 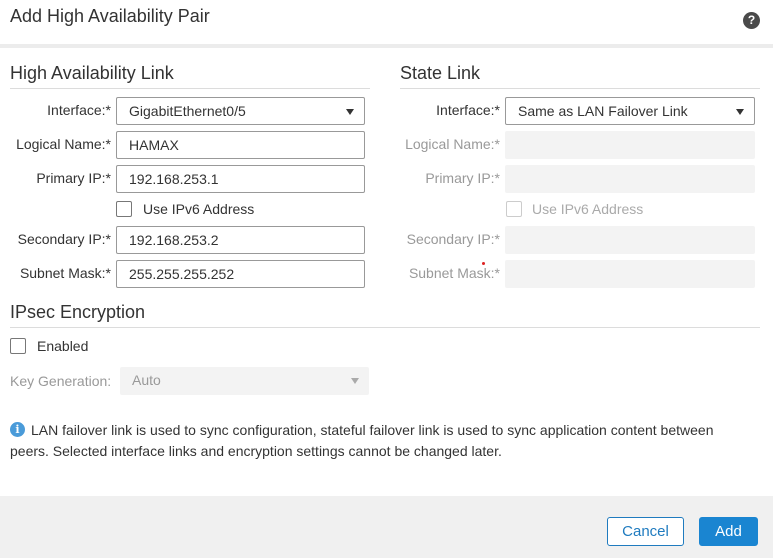 I want to click on help-icon: ?, so click(x=751, y=20).